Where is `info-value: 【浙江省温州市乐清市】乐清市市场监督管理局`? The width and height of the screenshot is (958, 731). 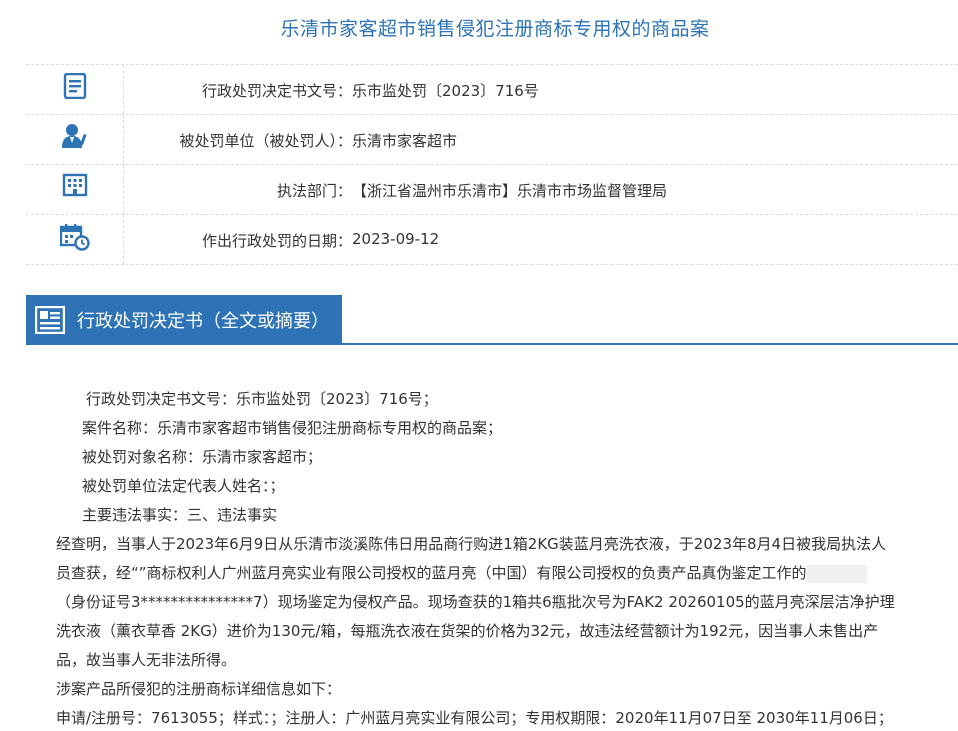 info-value: 【浙江省温州市乐清市】乐清市市场监督管理局 is located at coordinates (510, 191).